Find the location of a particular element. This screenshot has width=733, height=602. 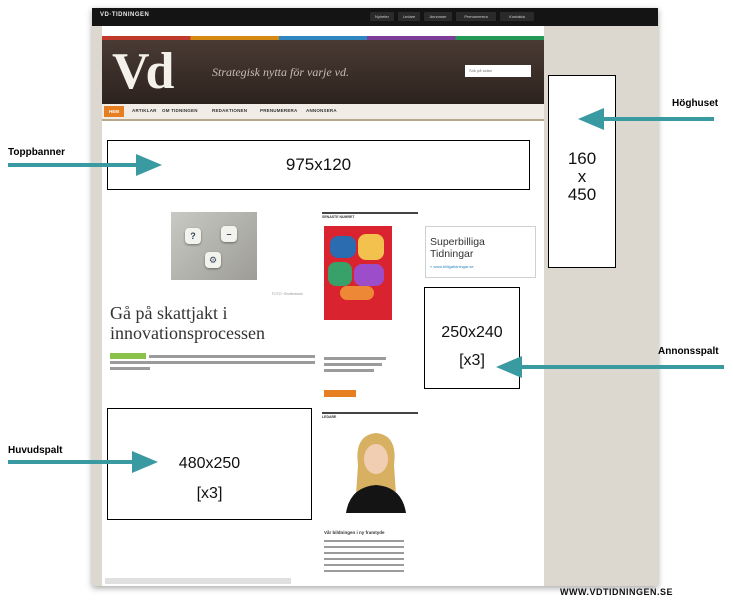

arrow-maincolumn-head is located at coordinates (145, 462).